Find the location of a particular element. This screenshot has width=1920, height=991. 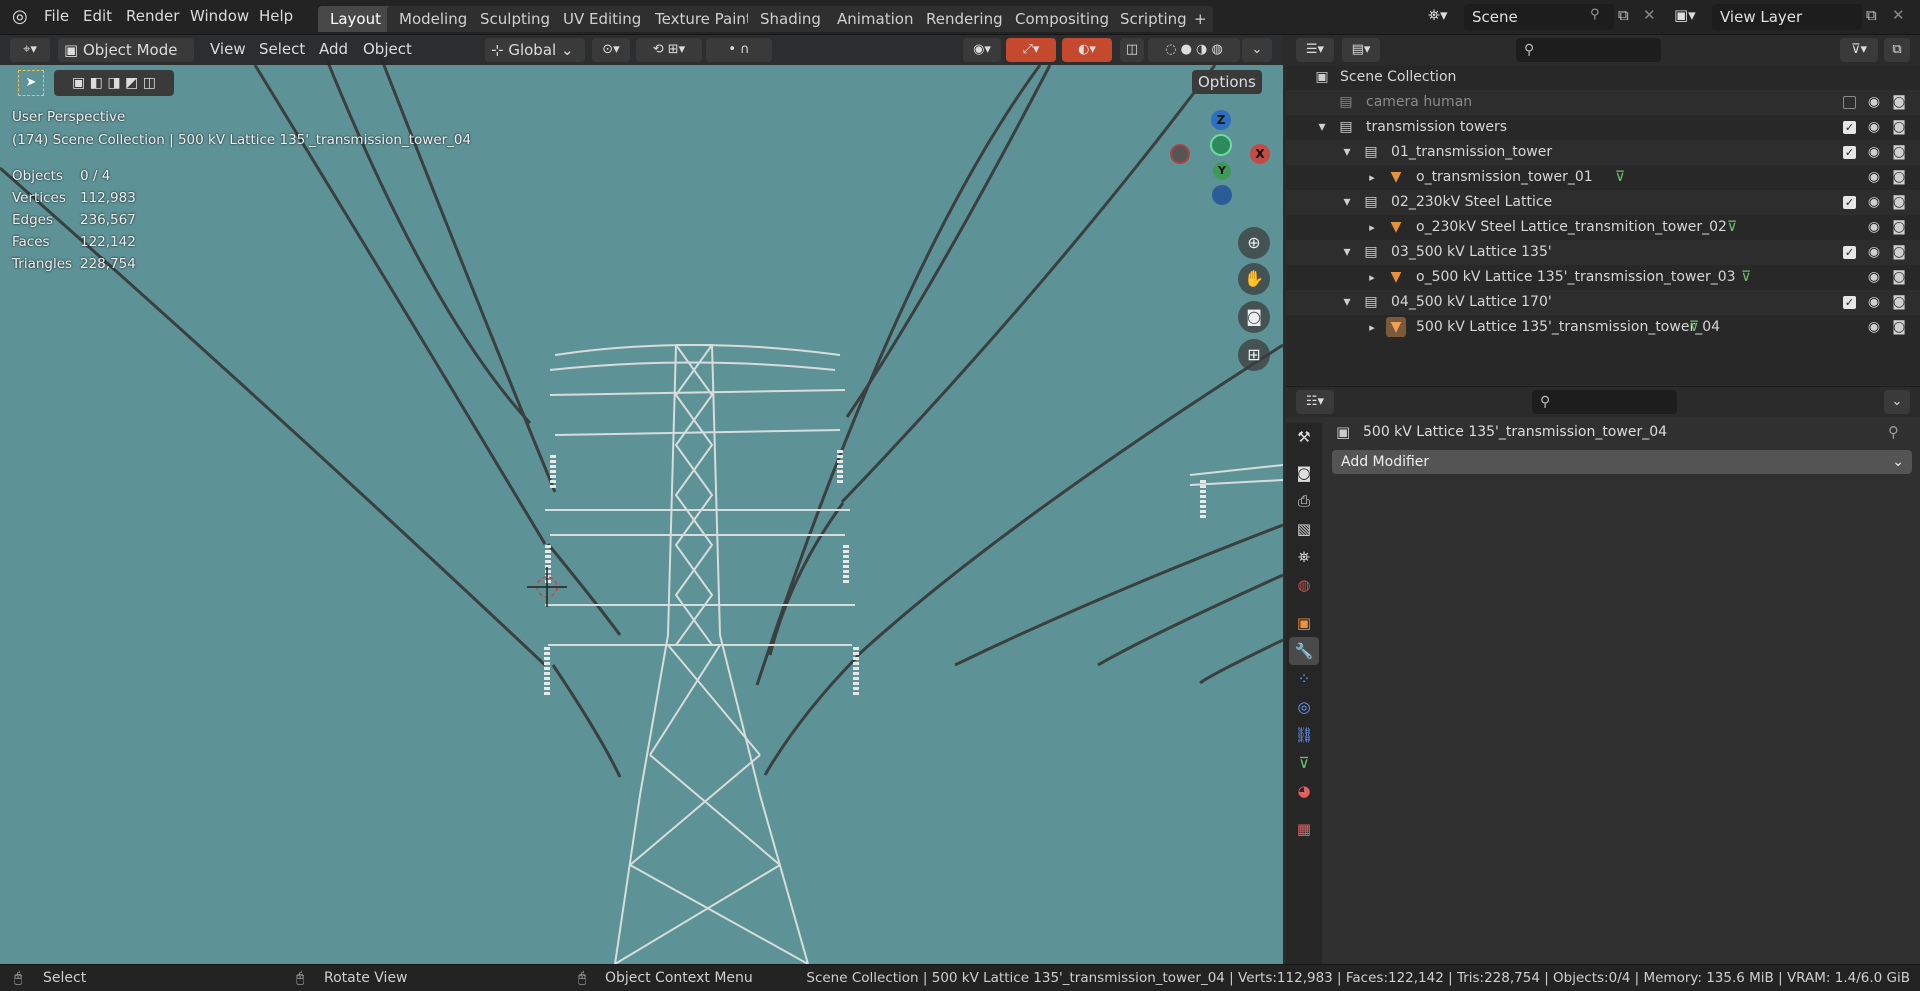

constraints-tab-icon: ⛓ is located at coordinates (1304, 735).